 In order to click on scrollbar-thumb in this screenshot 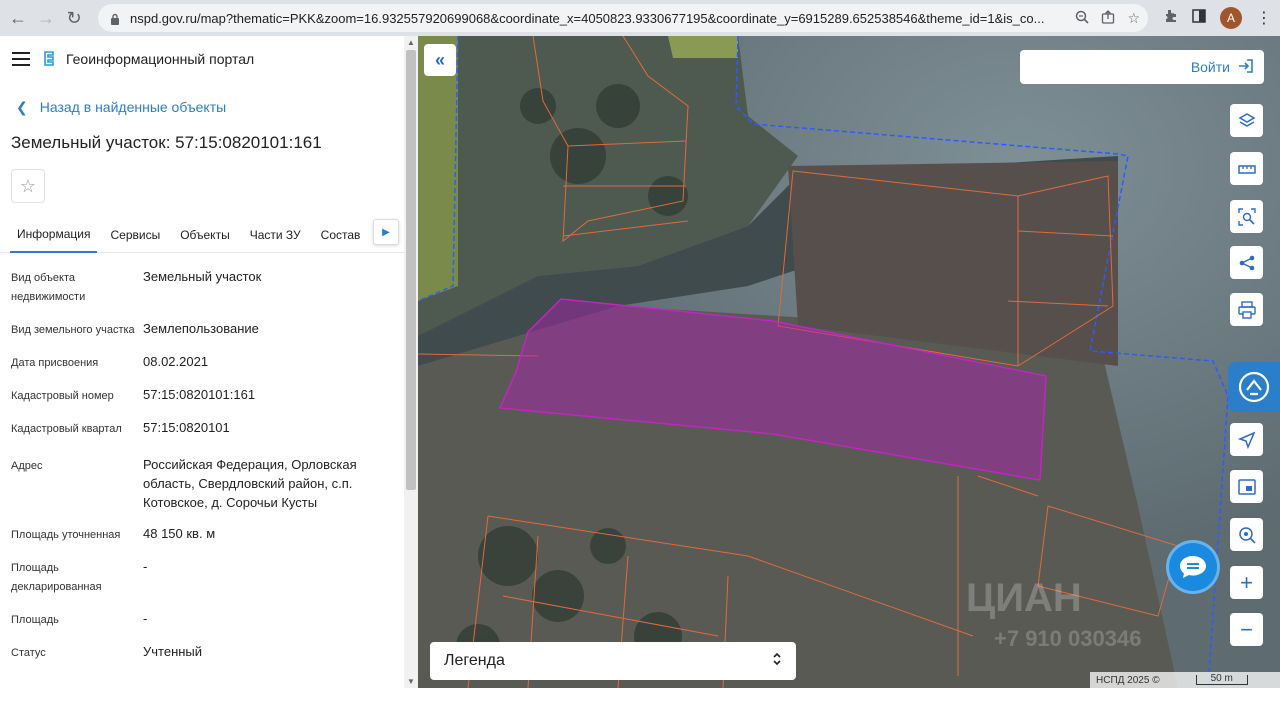, I will do `click(411, 270)`.